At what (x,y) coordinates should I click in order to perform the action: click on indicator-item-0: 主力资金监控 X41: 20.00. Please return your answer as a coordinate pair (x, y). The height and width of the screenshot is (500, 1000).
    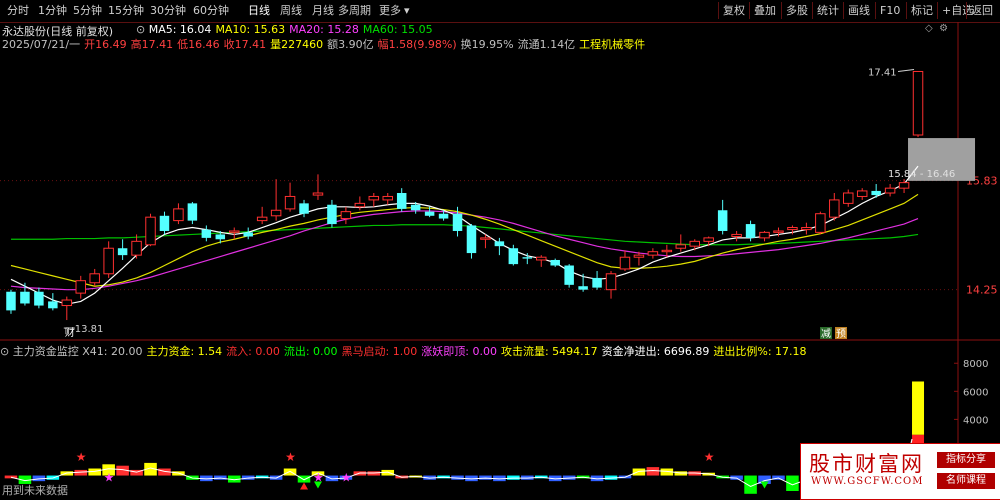
    Looking at the image, I should click on (77, 351).